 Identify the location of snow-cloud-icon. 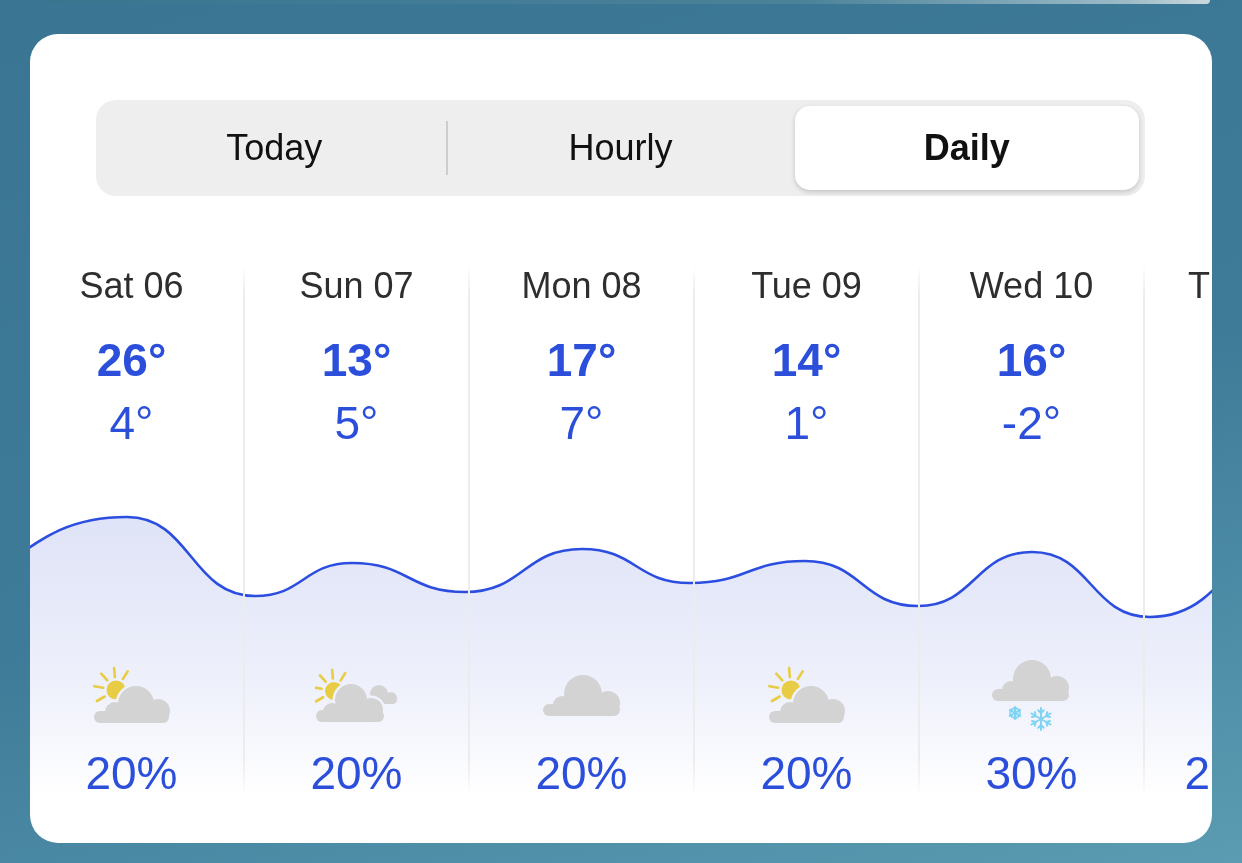
(1031, 695).